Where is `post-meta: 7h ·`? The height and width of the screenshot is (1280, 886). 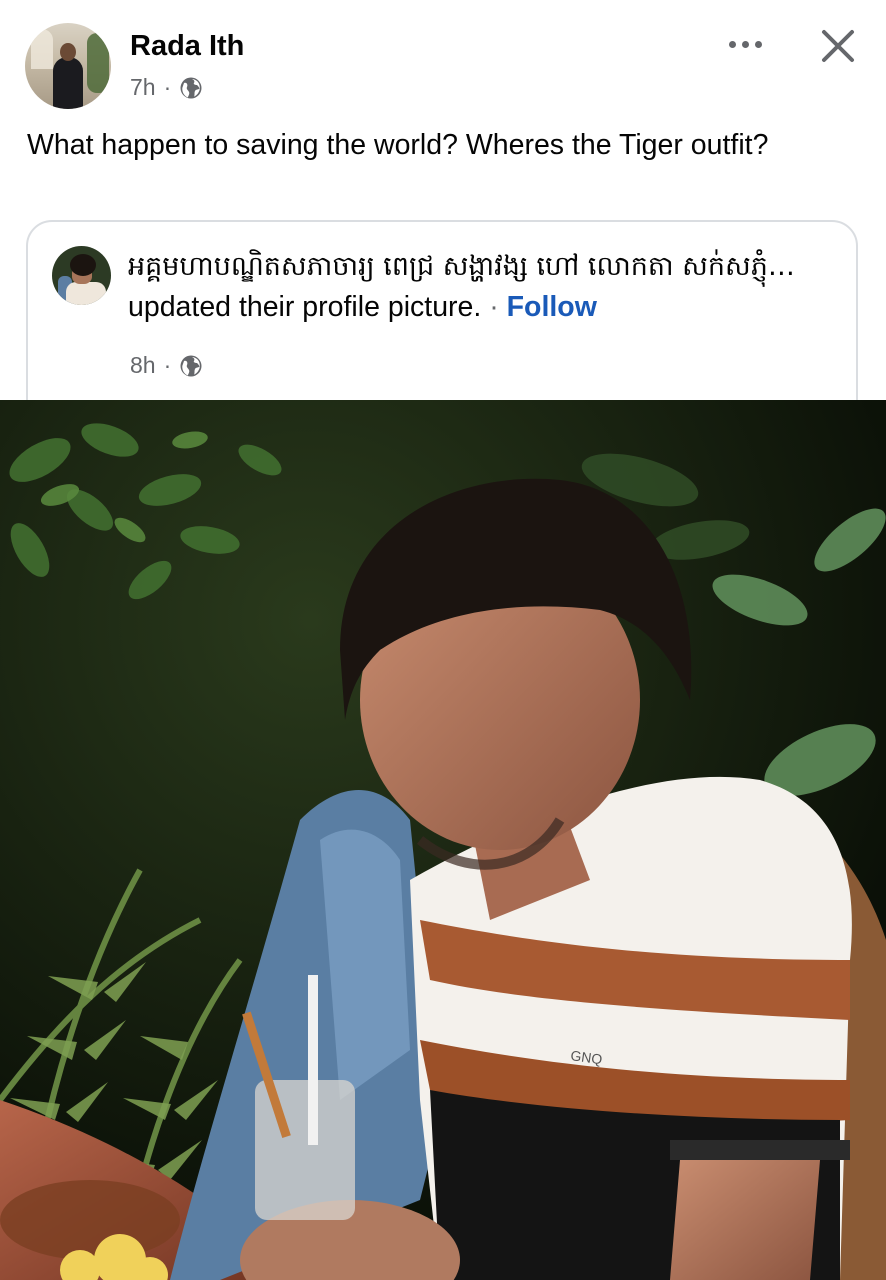 post-meta: 7h · is located at coordinates (166, 87).